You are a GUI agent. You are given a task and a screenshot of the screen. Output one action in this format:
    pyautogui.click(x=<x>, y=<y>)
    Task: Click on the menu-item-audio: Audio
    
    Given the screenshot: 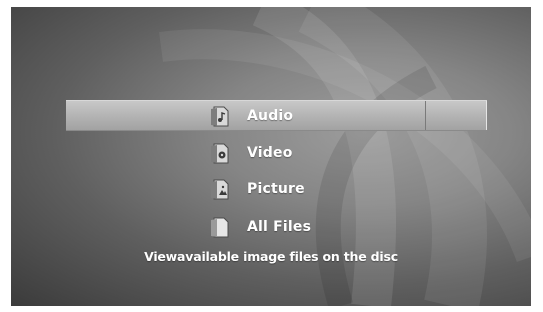 What is the action you would take?
    pyautogui.click(x=251, y=116)
    